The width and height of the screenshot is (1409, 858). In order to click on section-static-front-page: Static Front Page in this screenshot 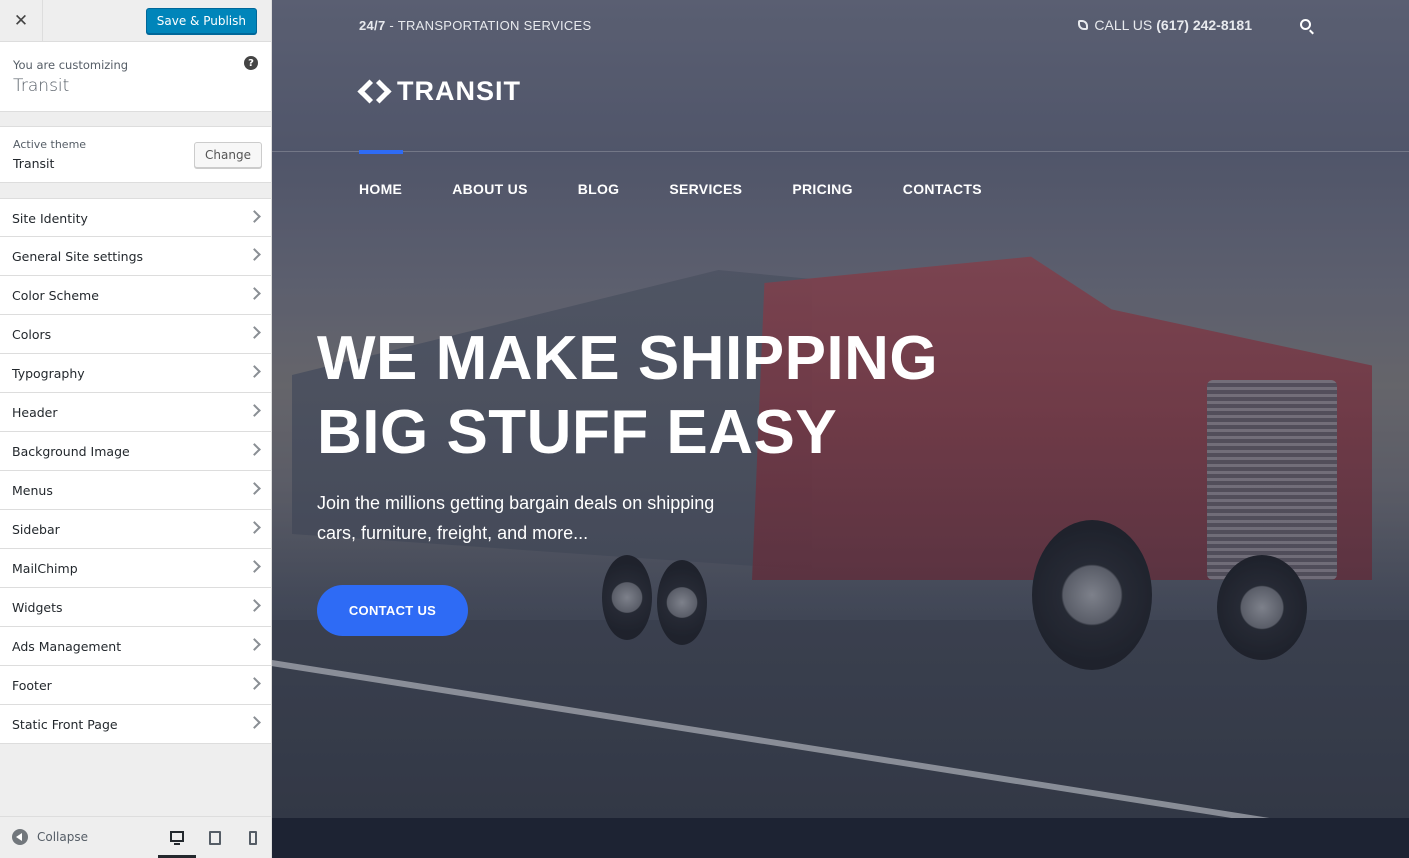, I will do `click(135, 724)`.